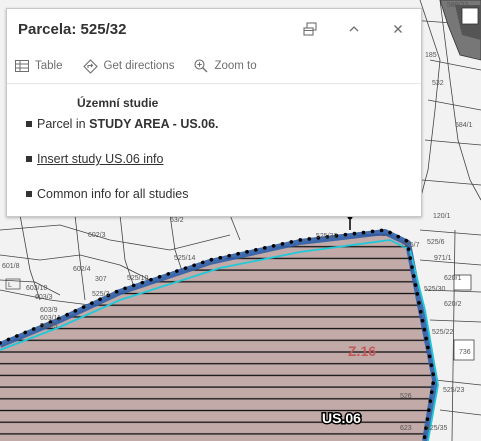  What do you see at coordinates (223, 194) in the screenshot?
I see `list-item: Common info for all studies` at bounding box center [223, 194].